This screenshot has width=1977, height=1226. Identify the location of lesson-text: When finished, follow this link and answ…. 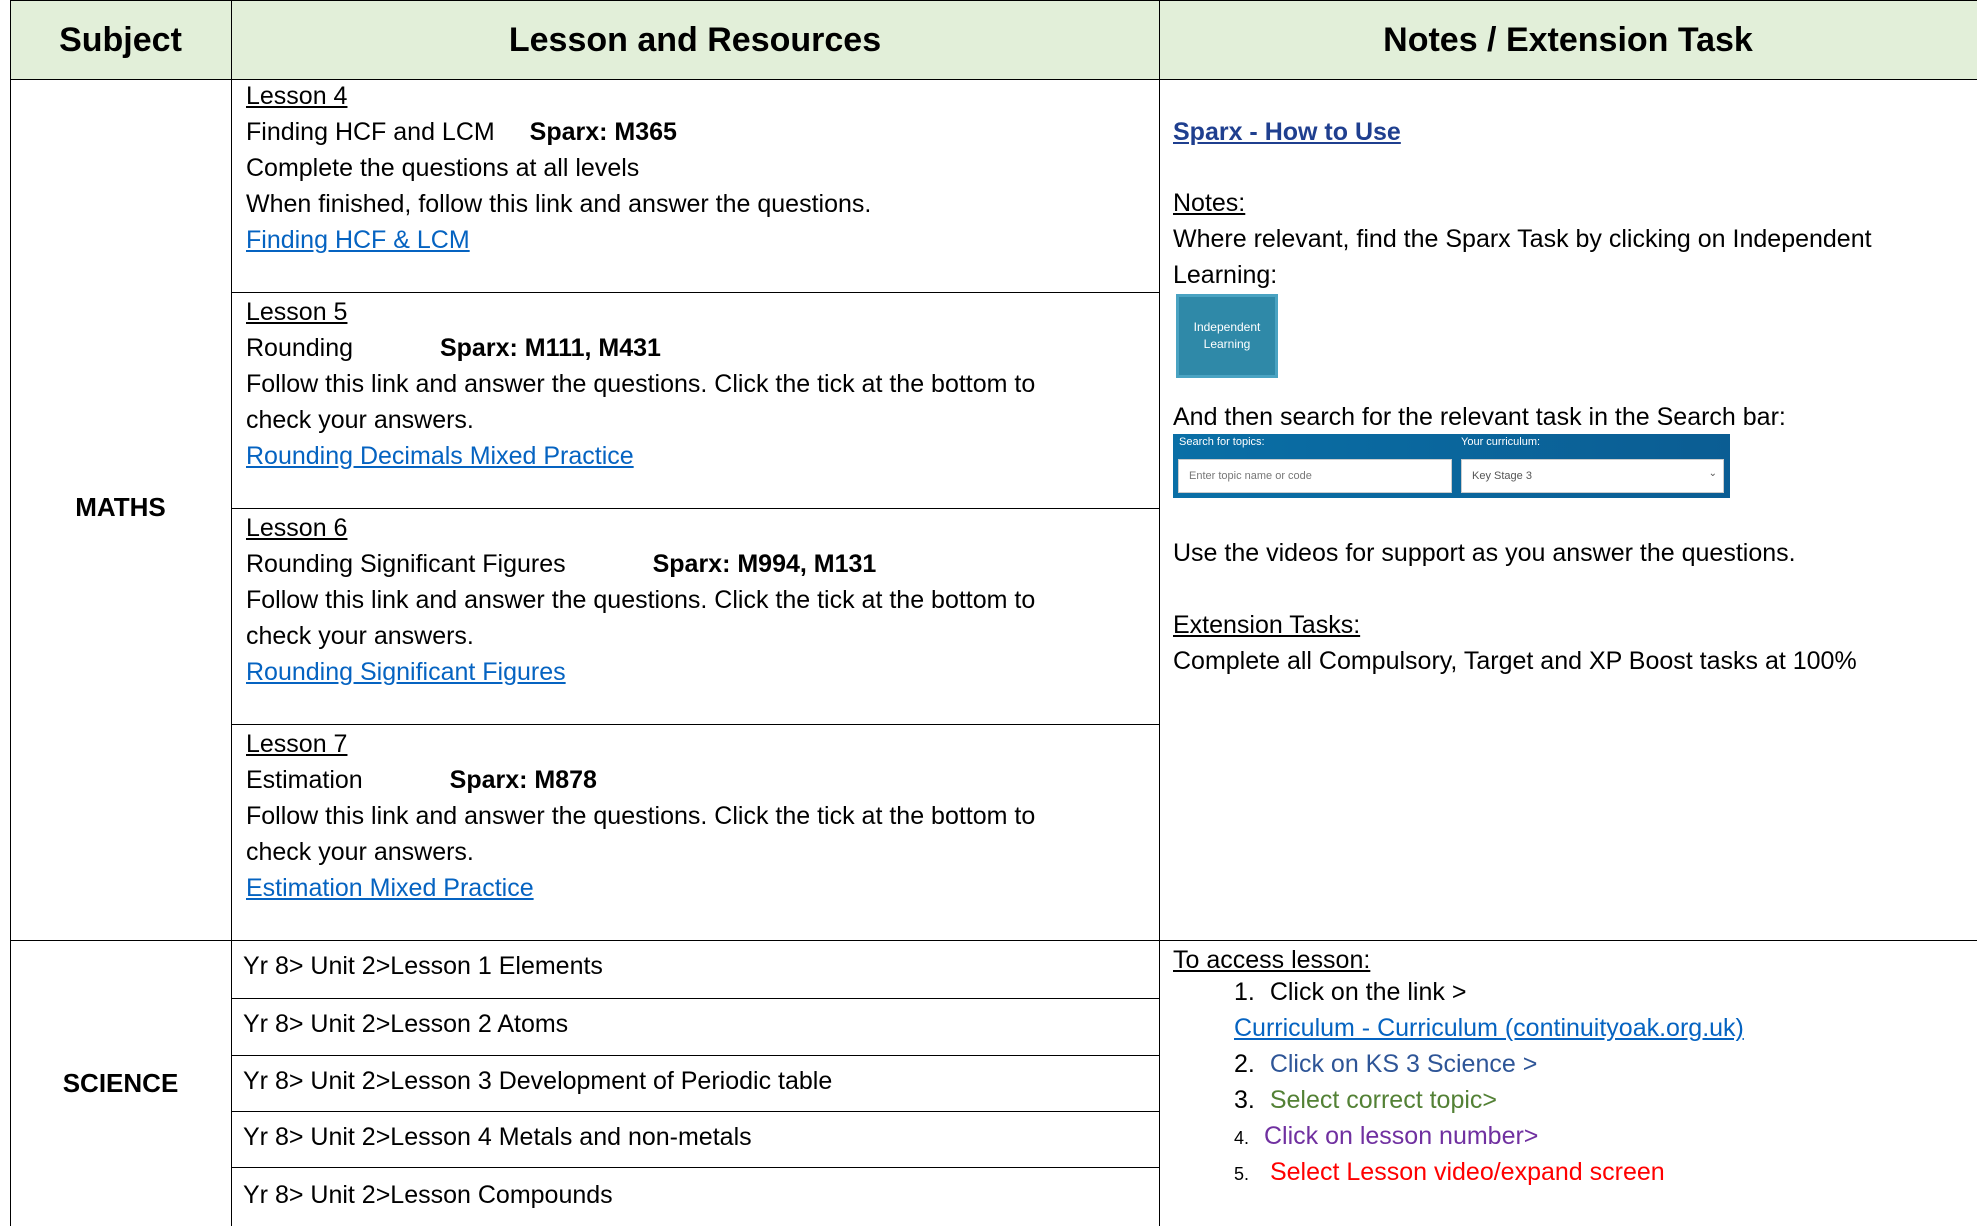
(559, 204).